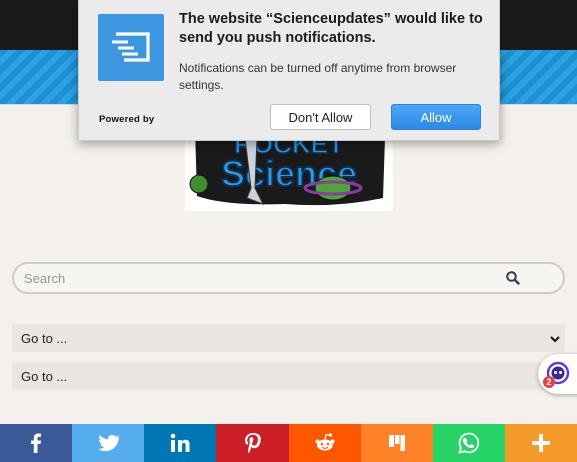 The width and height of the screenshot is (577, 462). What do you see at coordinates (259, 278) in the screenshot?
I see `search-input` at bounding box center [259, 278].